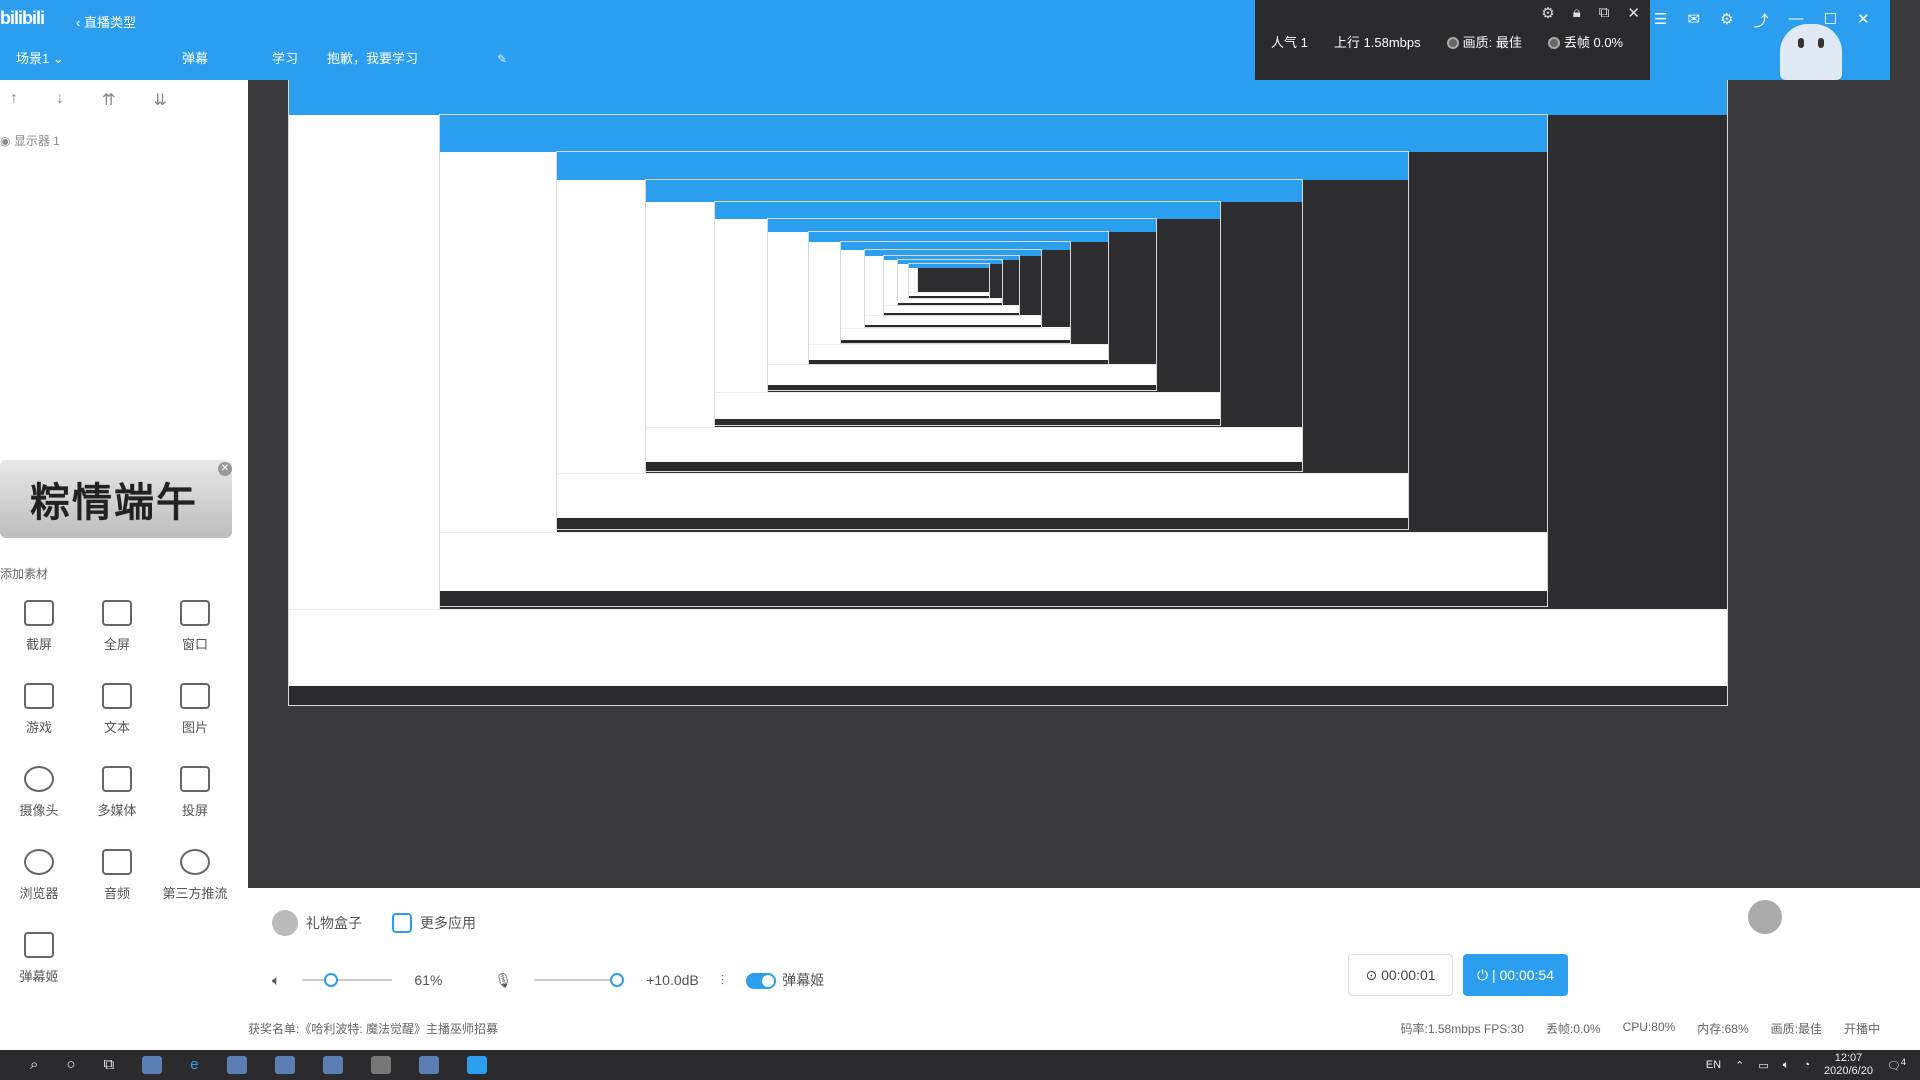 The image size is (1920, 1080). What do you see at coordinates (1693, 20) in the screenshot?
I see `mail-icon: ✉` at bounding box center [1693, 20].